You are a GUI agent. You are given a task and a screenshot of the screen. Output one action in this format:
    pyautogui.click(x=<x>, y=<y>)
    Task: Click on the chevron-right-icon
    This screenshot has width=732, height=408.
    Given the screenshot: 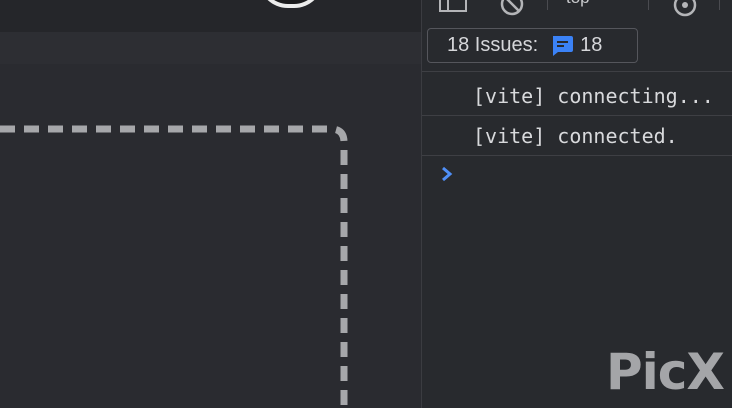 What is the action you would take?
    pyautogui.click(x=447, y=176)
    